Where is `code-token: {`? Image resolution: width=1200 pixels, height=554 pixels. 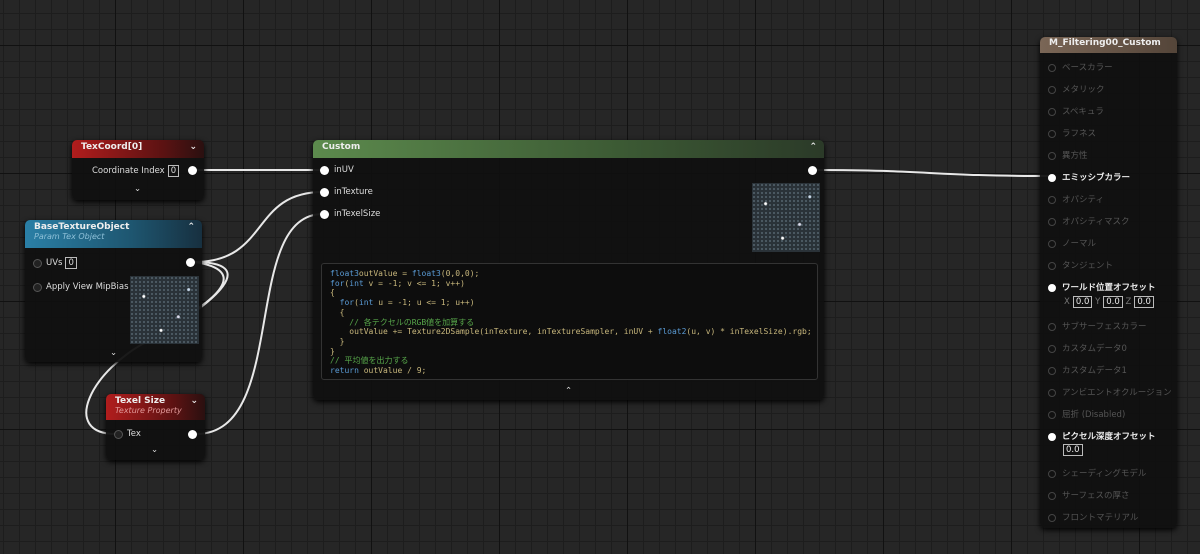 code-token: { is located at coordinates (337, 312).